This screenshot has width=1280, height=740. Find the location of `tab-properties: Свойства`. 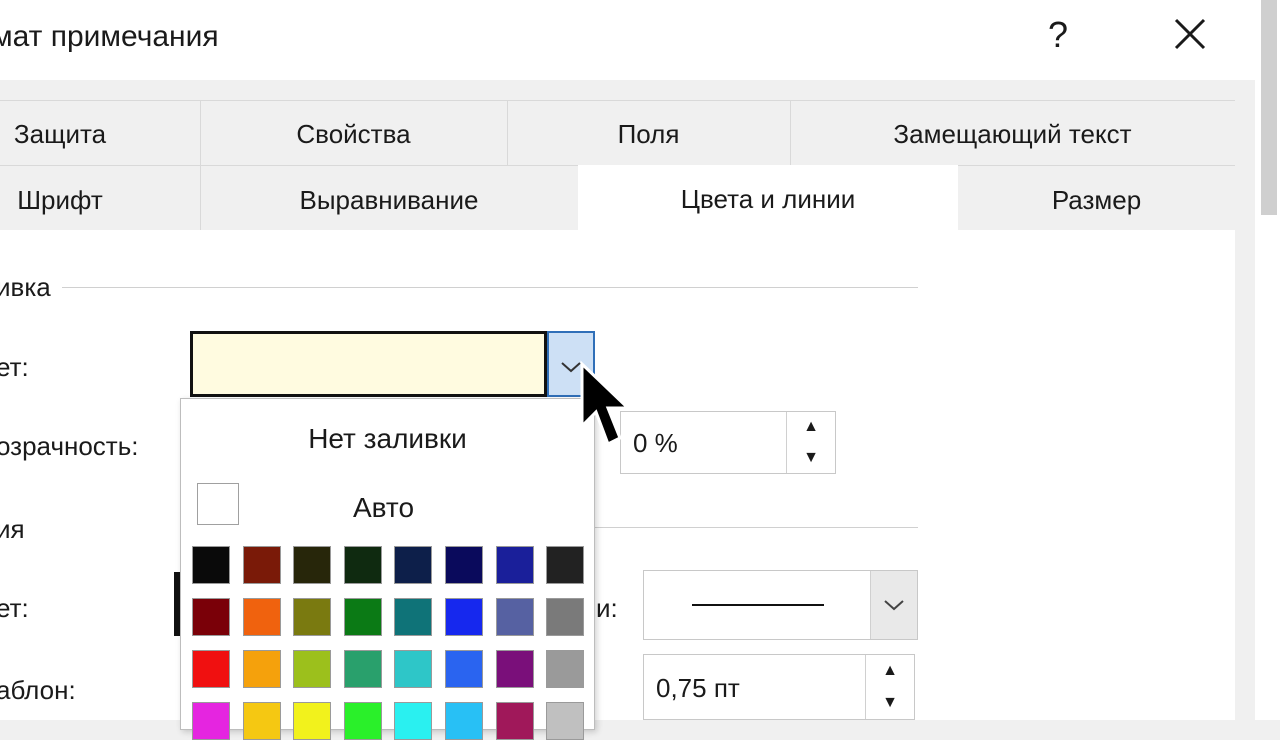

tab-properties: Свойства is located at coordinates (353, 134).